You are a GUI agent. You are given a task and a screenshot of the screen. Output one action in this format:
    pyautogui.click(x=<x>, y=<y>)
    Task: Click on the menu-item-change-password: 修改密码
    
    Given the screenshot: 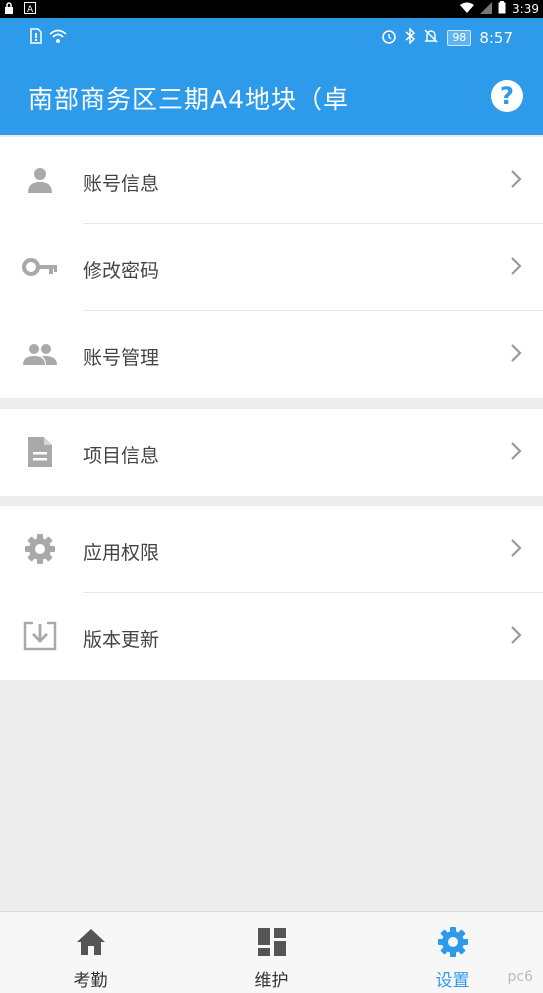 What is the action you would take?
    pyautogui.click(x=271, y=267)
    